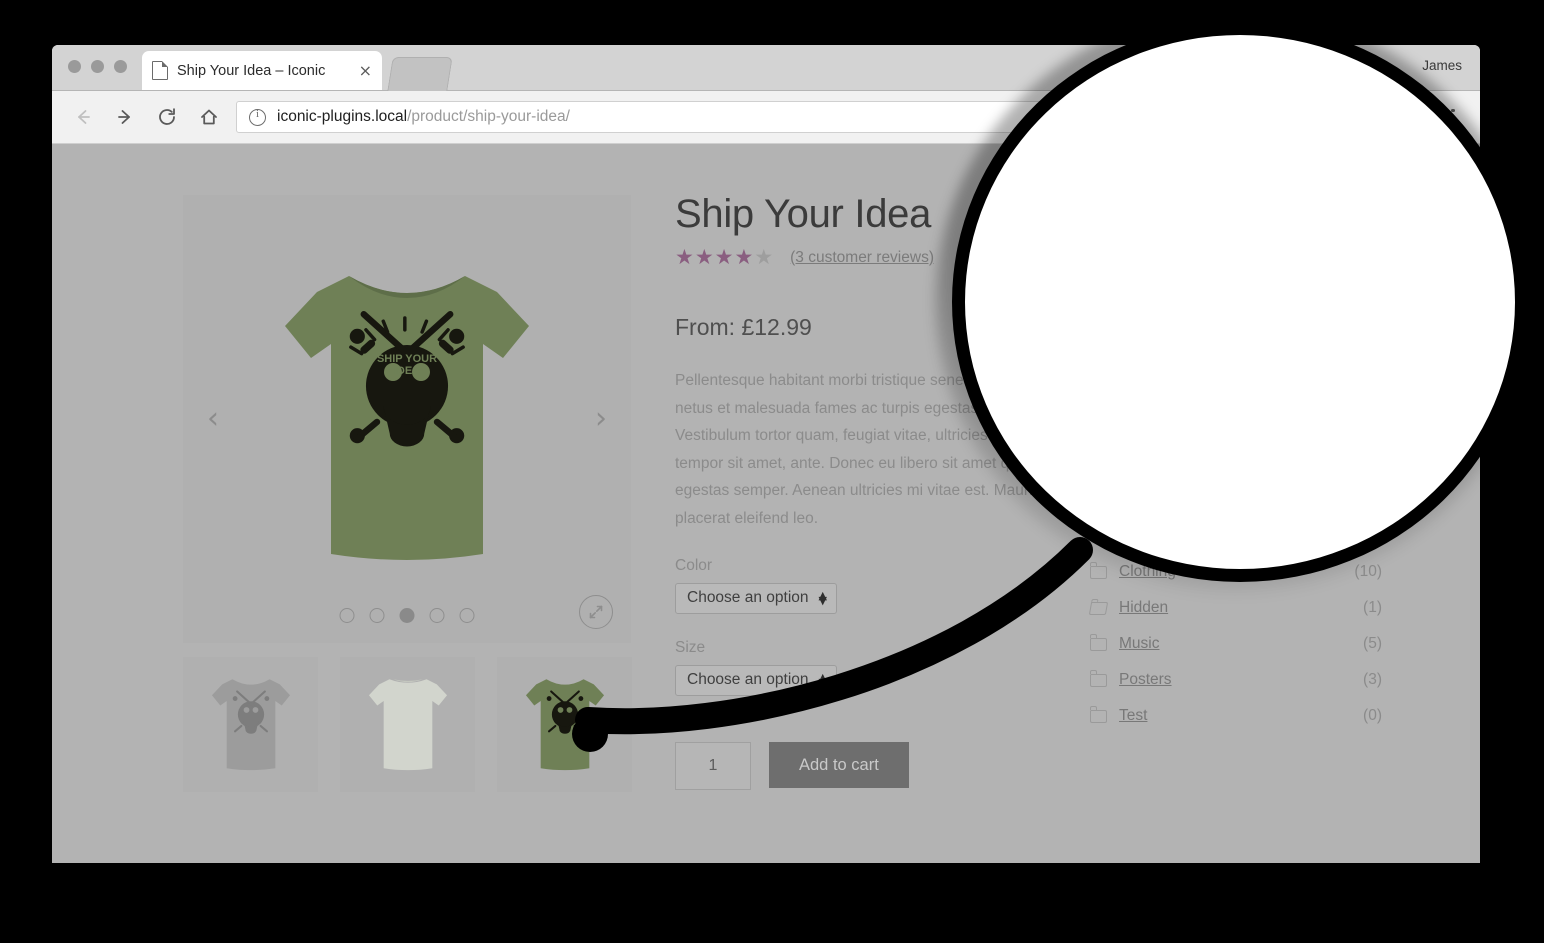  Describe the element at coordinates (862, 258) in the screenshot. I see `customer-reviews-link: (3 customer reviews)` at that location.